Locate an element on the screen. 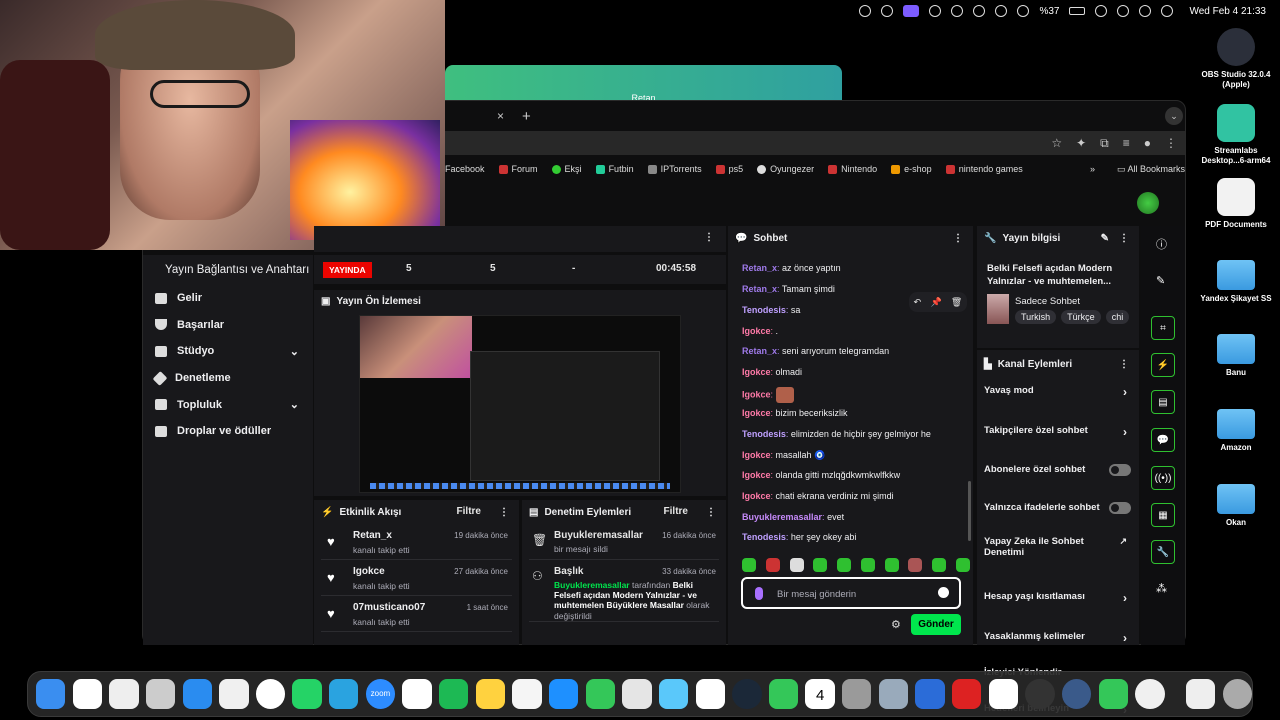 The image size is (1280, 720). stream-category: Sadece Sohbet is located at coordinates (1047, 301).